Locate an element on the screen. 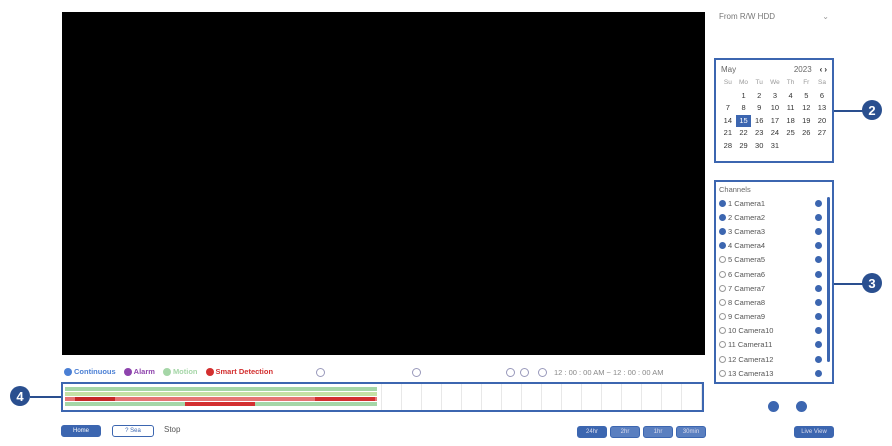  legend-motion: Motion is located at coordinates (180, 371).